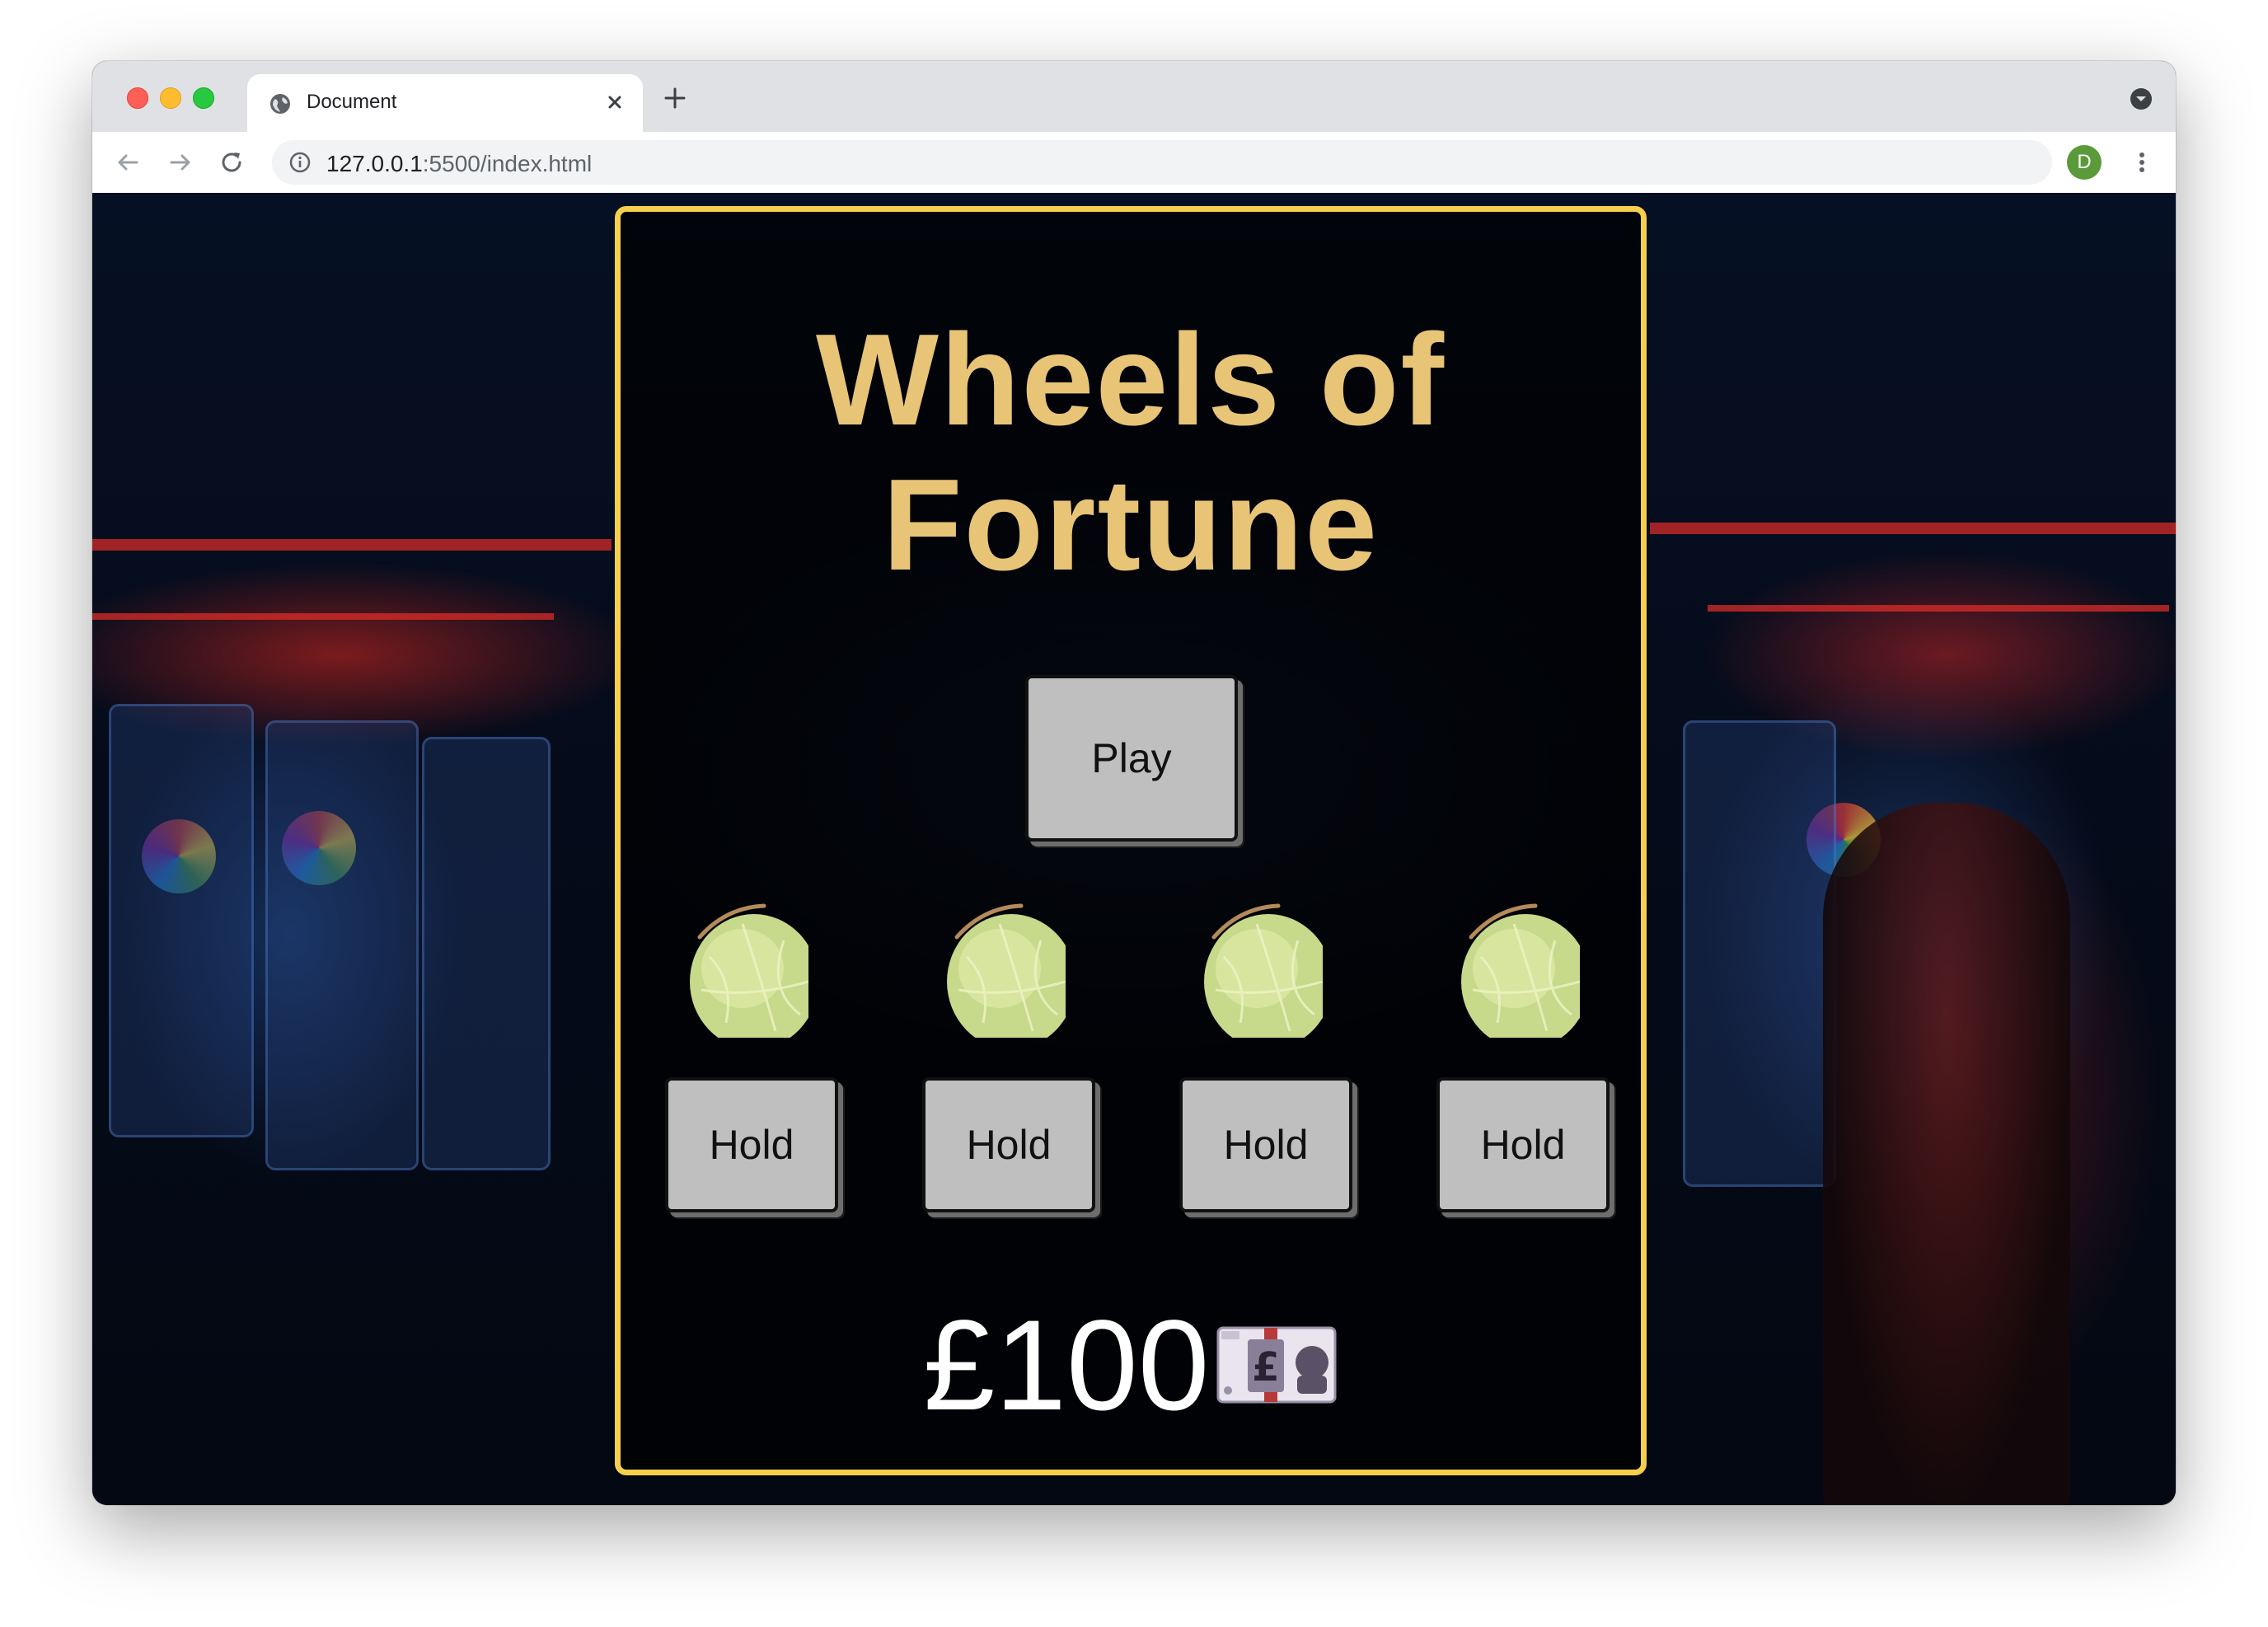 This screenshot has height=1627, width=2268. I want to click on close-tab-icon, so click(615, 102).